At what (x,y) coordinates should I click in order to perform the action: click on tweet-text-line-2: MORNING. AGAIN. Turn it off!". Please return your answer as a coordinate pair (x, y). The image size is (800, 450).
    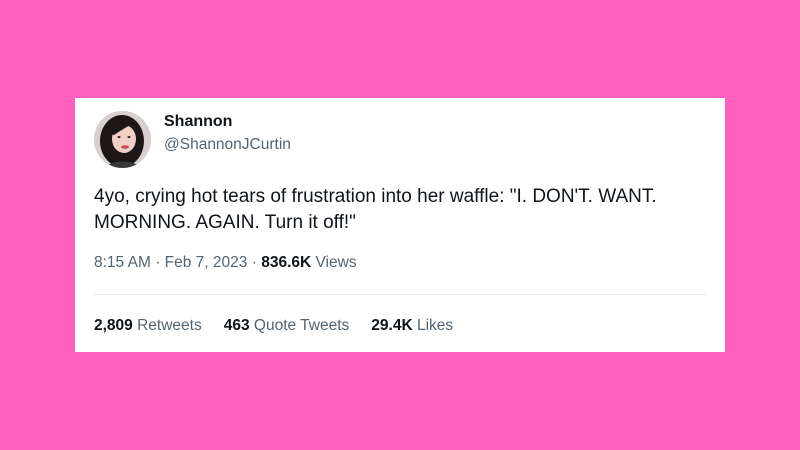
    Looking at the image, I should click on (225, 222).